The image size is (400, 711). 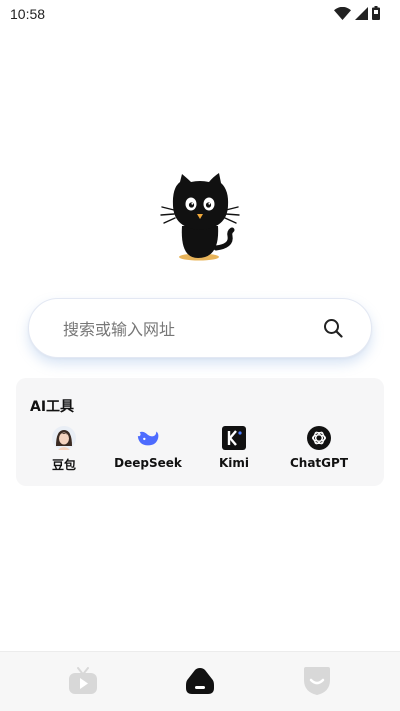 What do you see at coordinates (201, 216) in the screenshot?
I see `black-cat-logo` at bounding box center [201, 216].